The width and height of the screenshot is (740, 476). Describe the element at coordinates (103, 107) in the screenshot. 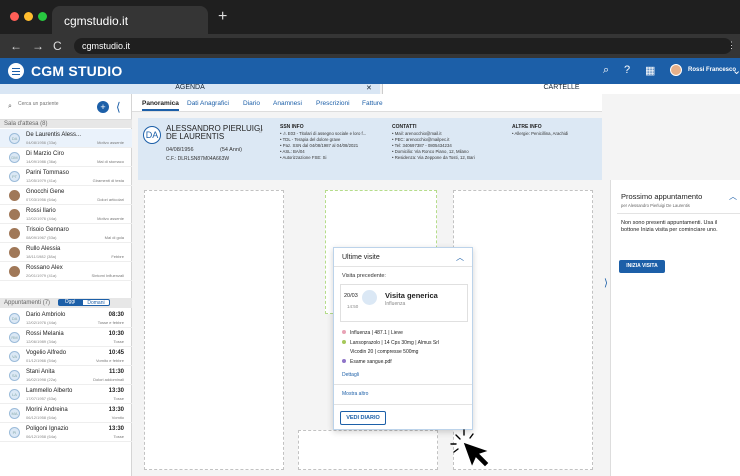

I see `add-patient-button: +` at that location.